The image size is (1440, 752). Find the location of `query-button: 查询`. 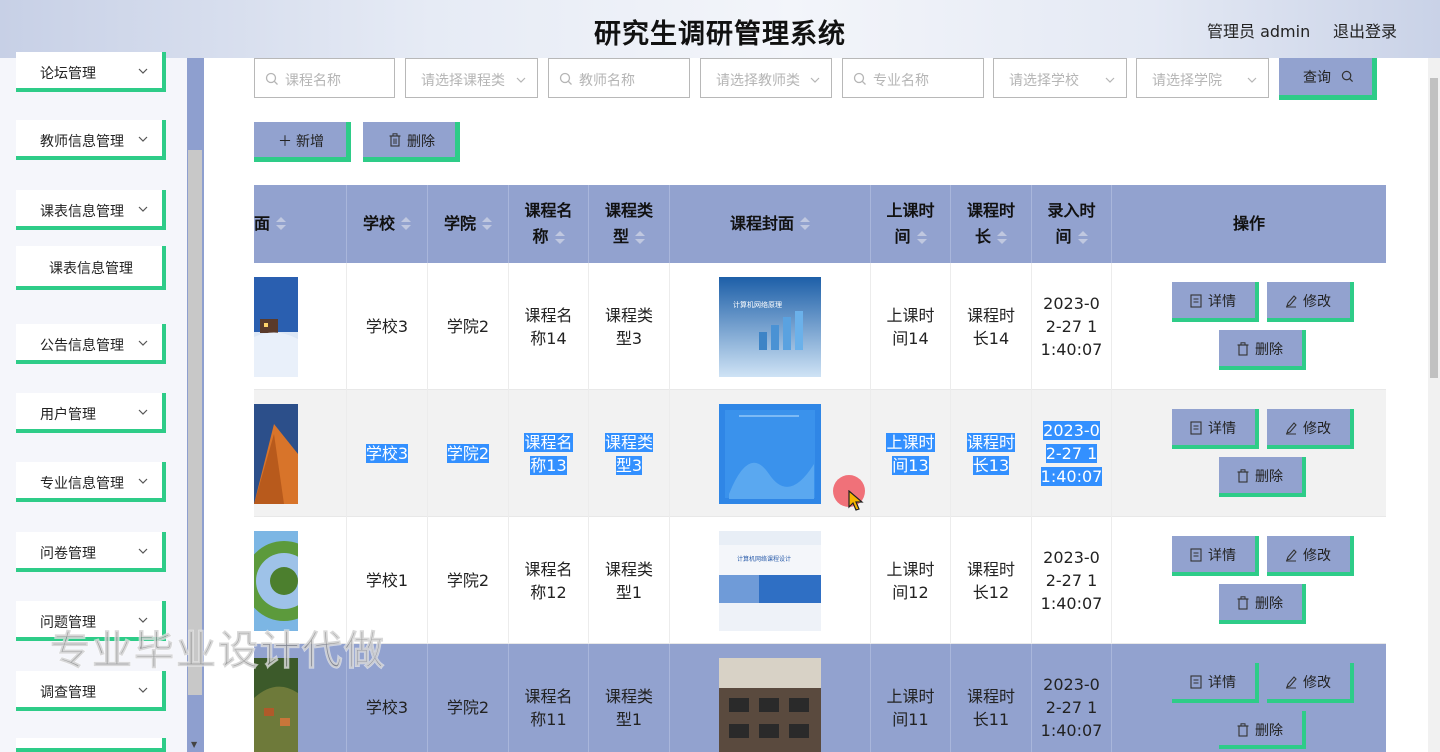

query-button: 查询 is located at coordinates (1328, 79).